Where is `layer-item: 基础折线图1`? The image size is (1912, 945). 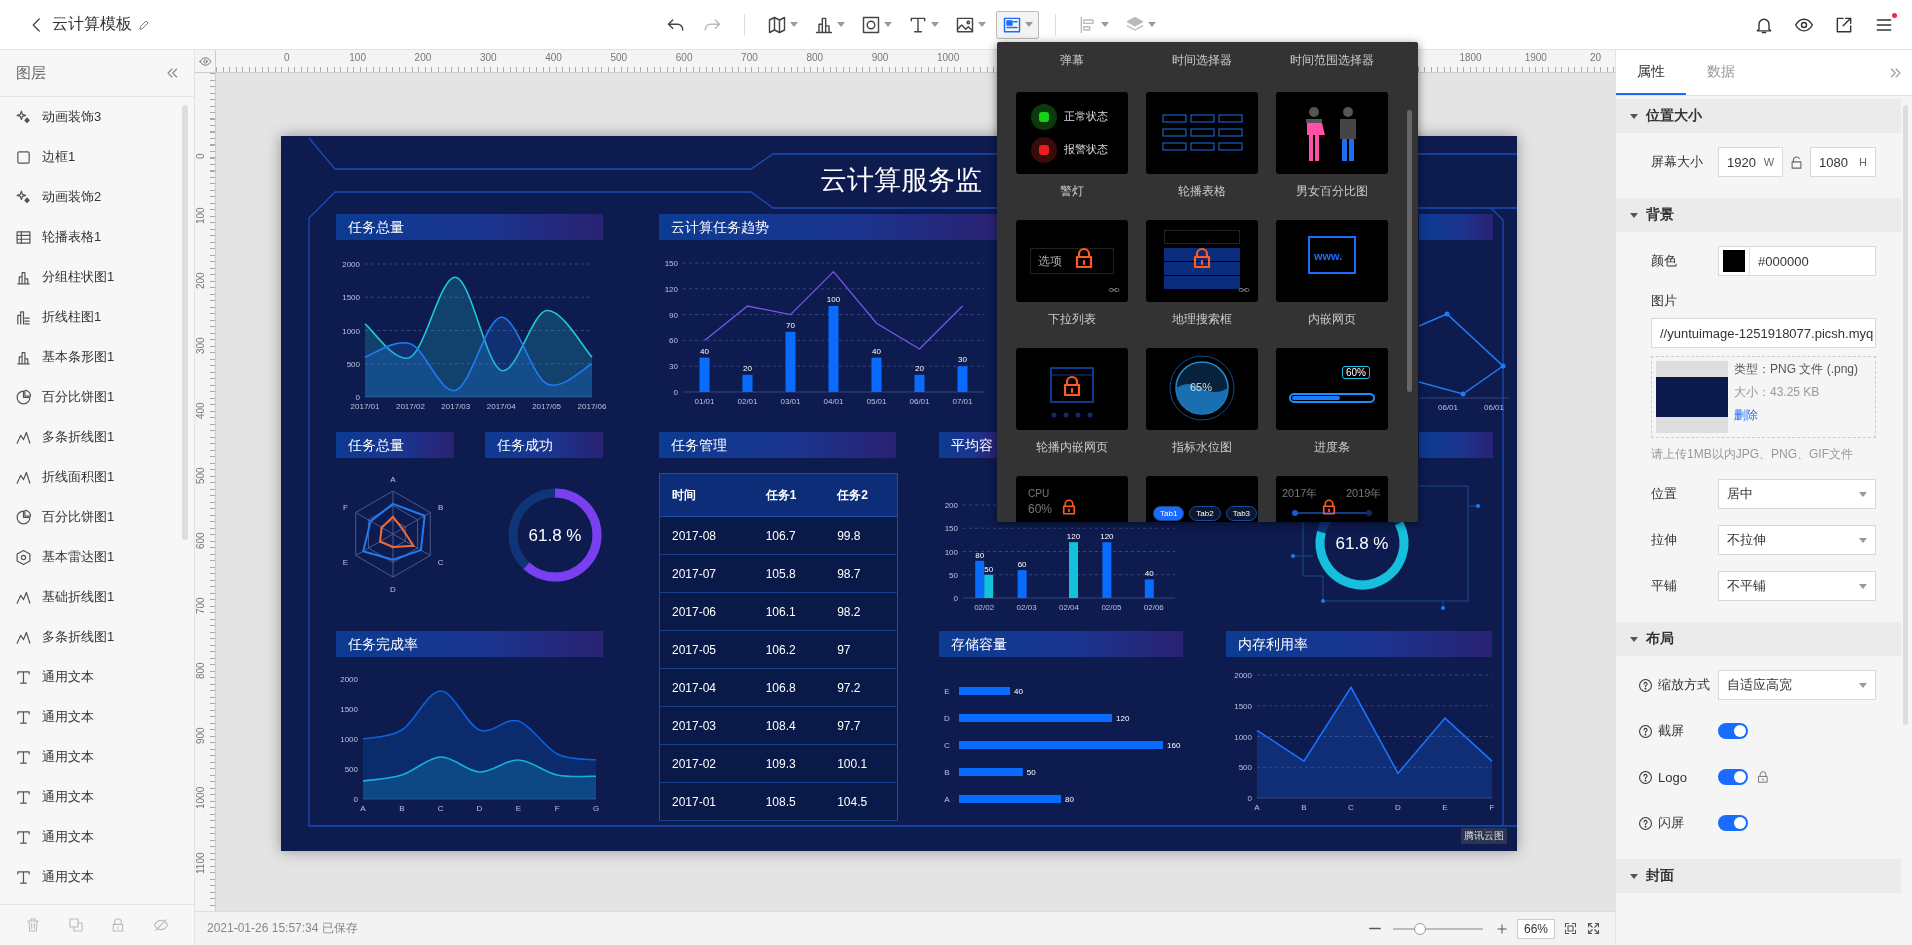 layer-item: 基础折线图1 is located at coordinates (85, 597).